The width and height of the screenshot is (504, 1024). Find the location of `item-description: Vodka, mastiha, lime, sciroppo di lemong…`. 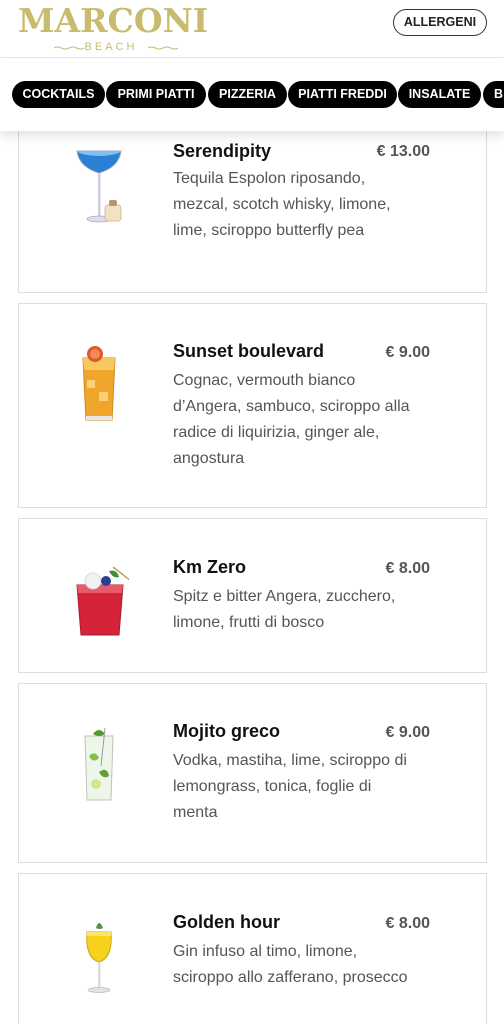

item-description: Vodka, mastiha, lime, sciroppo di lemong… is located at coordinates (290, 786).